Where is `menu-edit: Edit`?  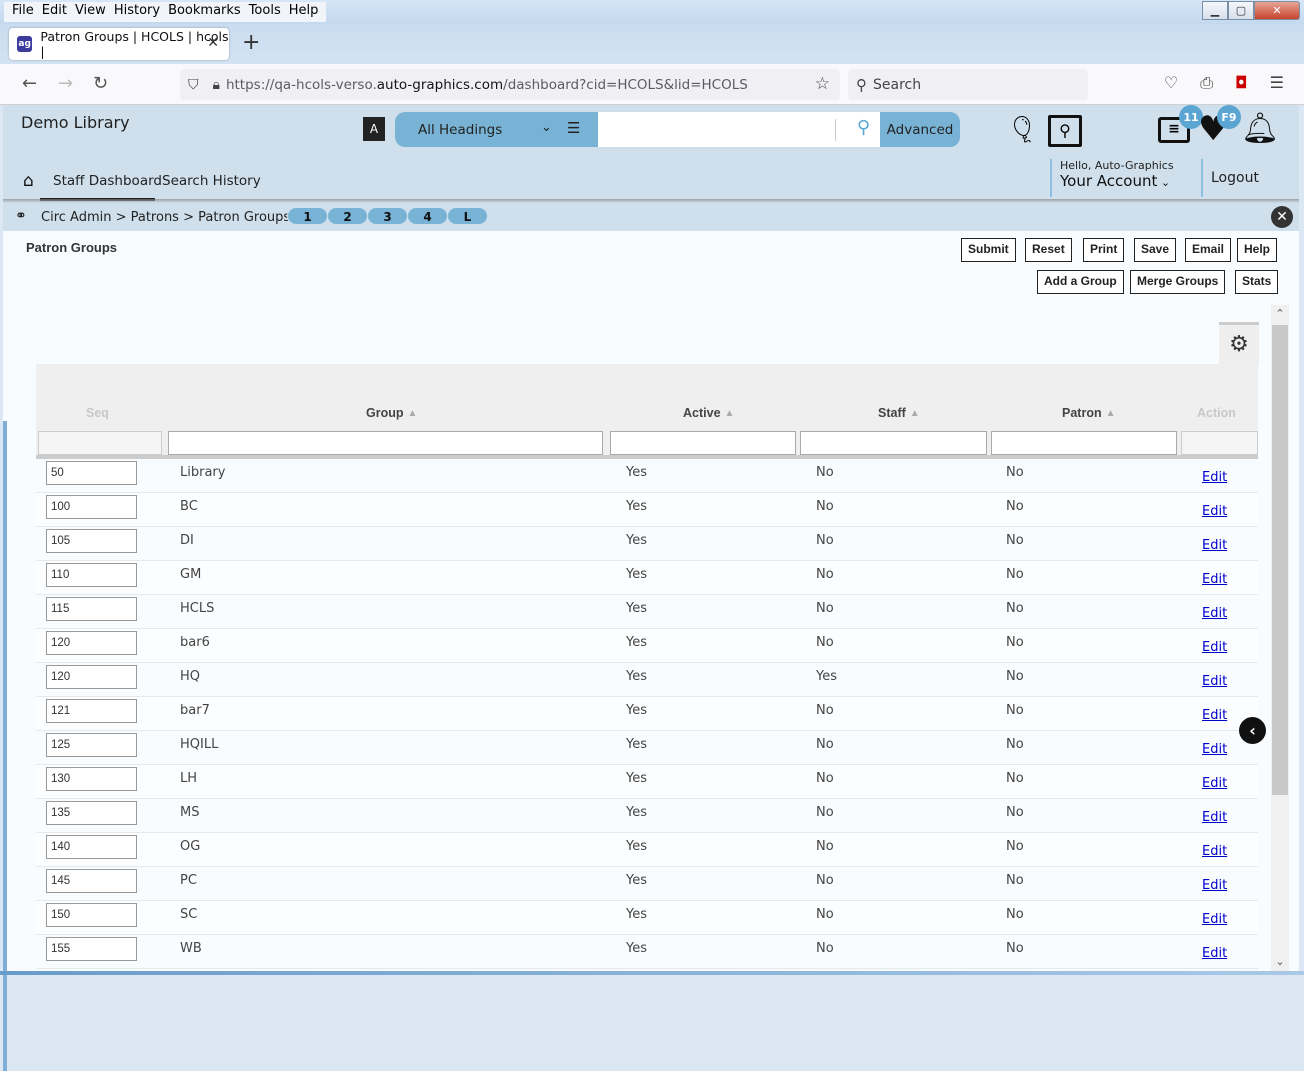
menu-edit: Edit is located at coordinates (54, 12).